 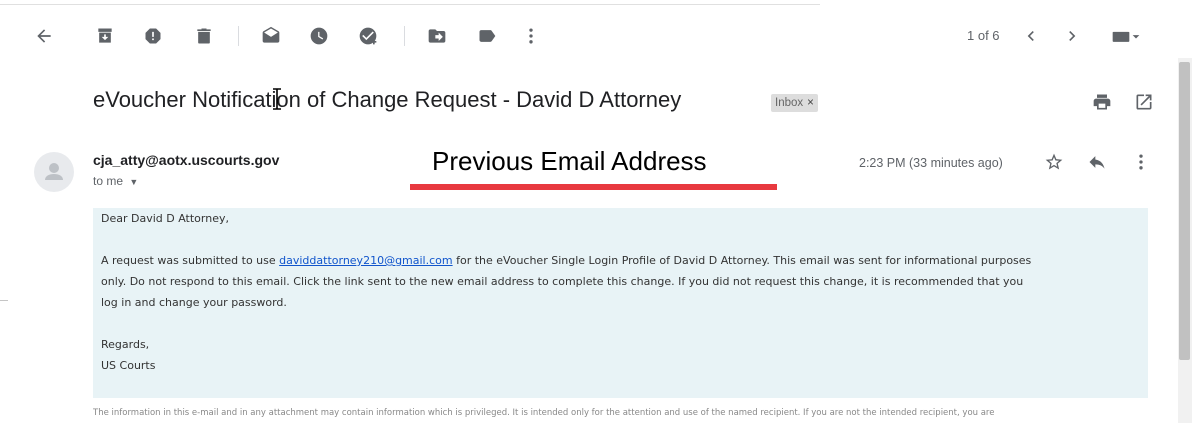 I want to click on inbox-label-text: Inbox, so click(x=789, y=103).